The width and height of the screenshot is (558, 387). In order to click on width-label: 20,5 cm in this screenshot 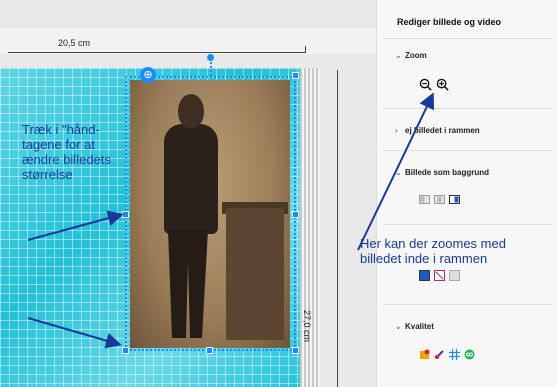, I will do `click(74, 43)`.